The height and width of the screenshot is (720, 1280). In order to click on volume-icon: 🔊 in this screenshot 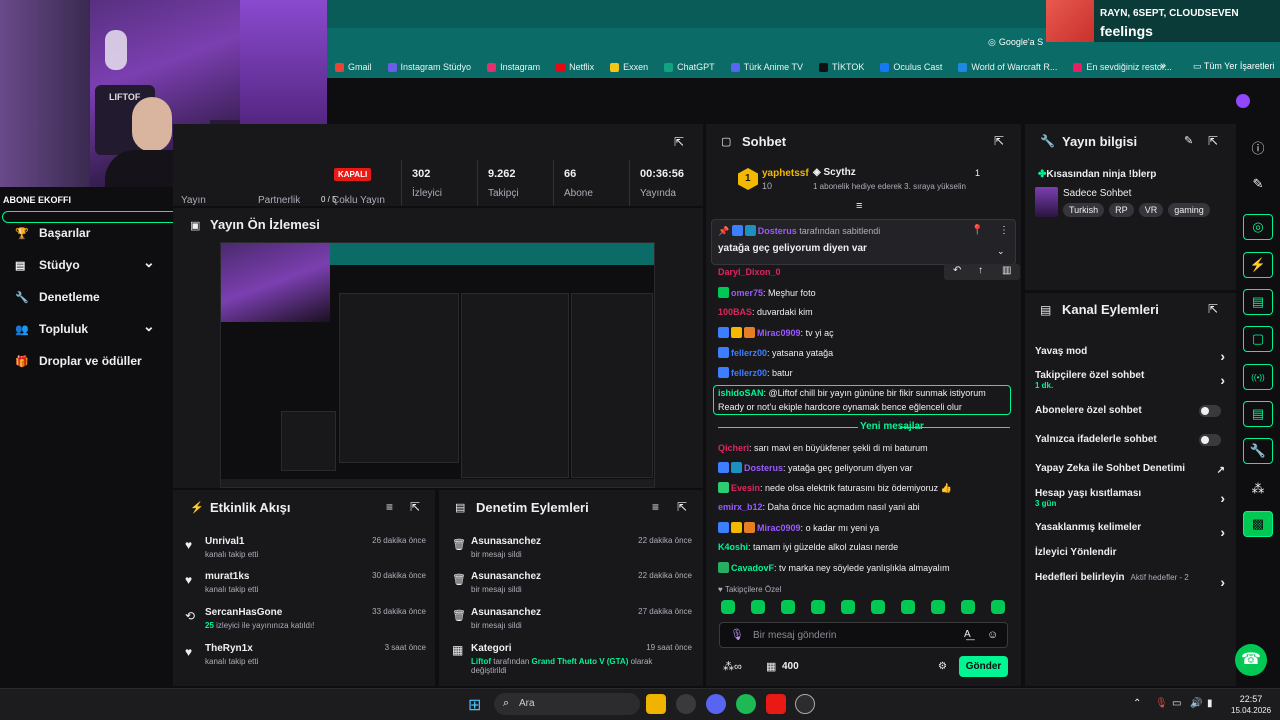, I will do `click(1196, 703)`.